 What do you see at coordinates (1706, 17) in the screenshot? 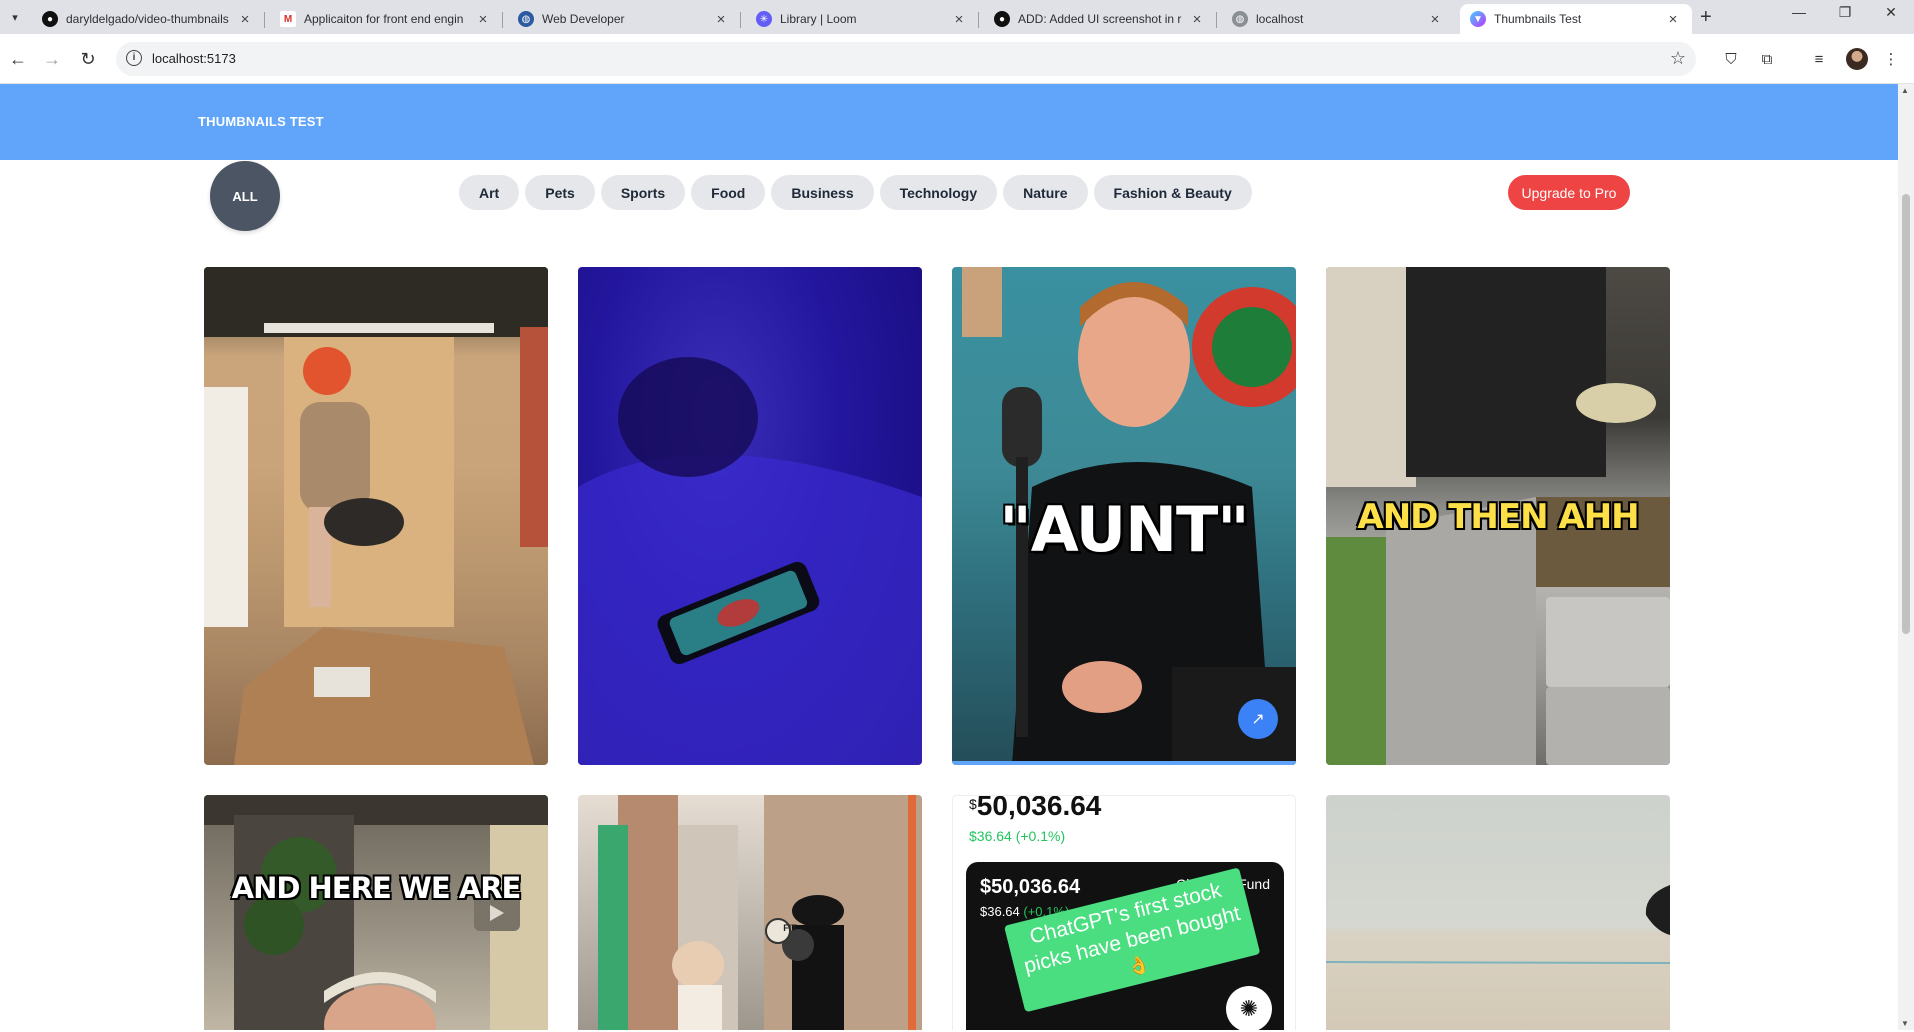
I see `new-tab-icon: +` at bounding box center [1706, 17].